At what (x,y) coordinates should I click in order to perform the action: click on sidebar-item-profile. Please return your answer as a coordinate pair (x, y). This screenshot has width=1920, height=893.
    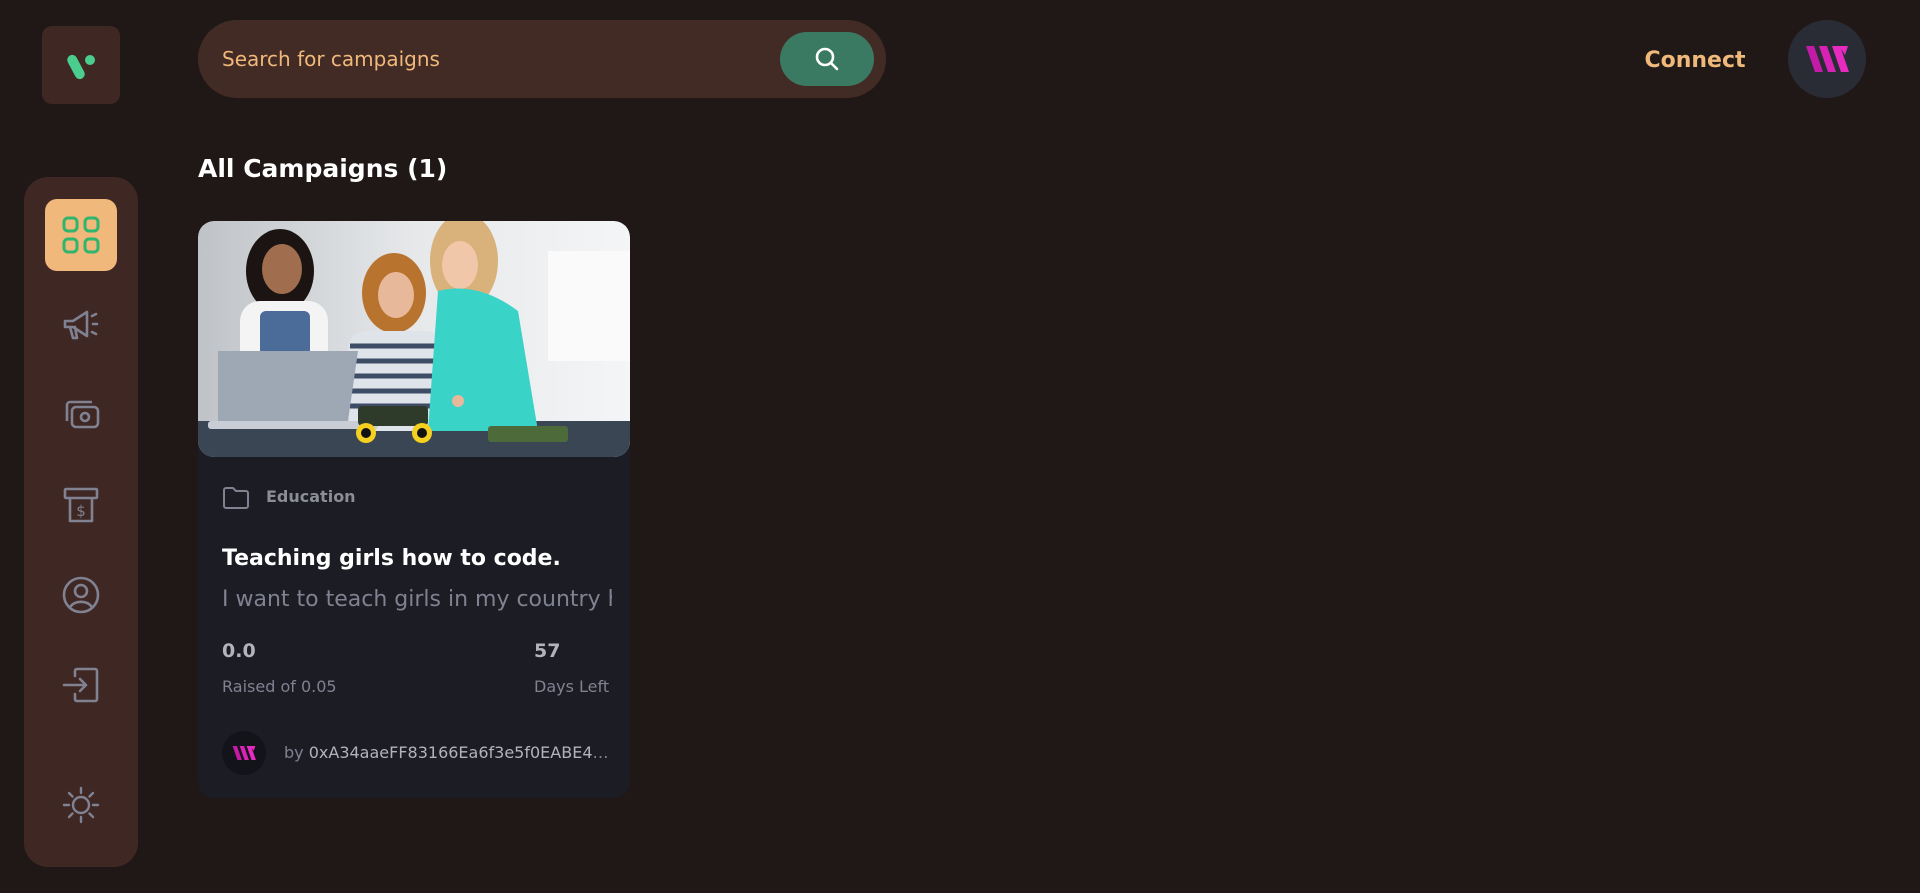
    Looking at the image, I should click on (81, 595).